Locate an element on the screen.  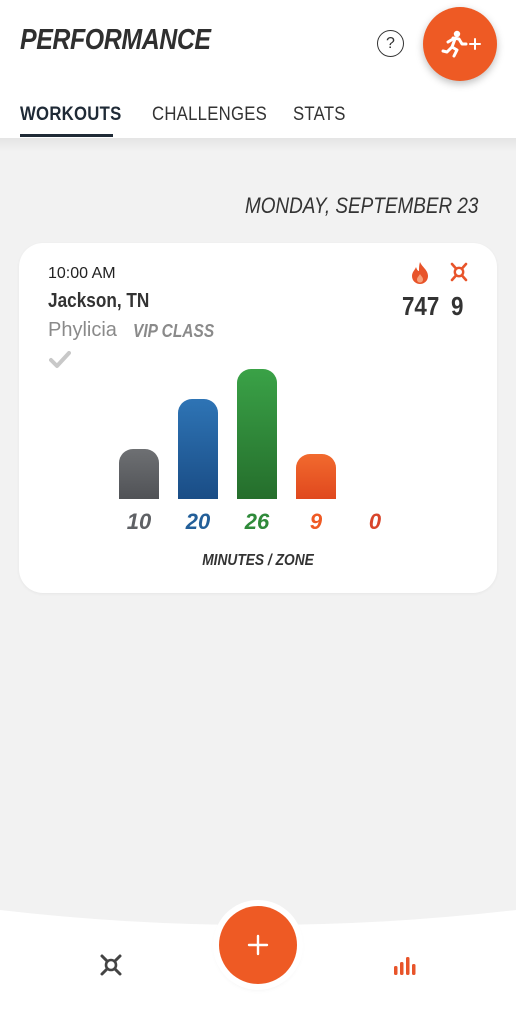
add-workout-button is located at coordinates (460, 44).